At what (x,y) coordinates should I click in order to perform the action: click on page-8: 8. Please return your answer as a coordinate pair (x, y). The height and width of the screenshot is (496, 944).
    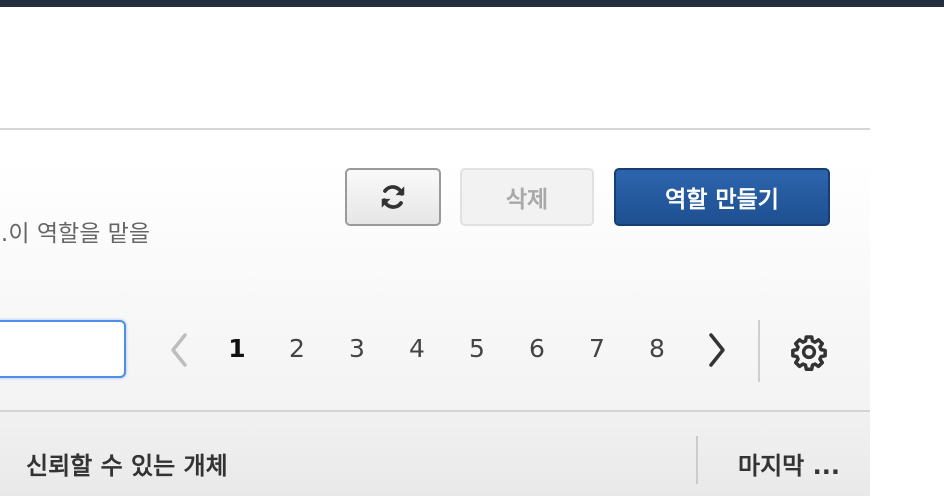
    Looking at the image, I should click on (657, 348).